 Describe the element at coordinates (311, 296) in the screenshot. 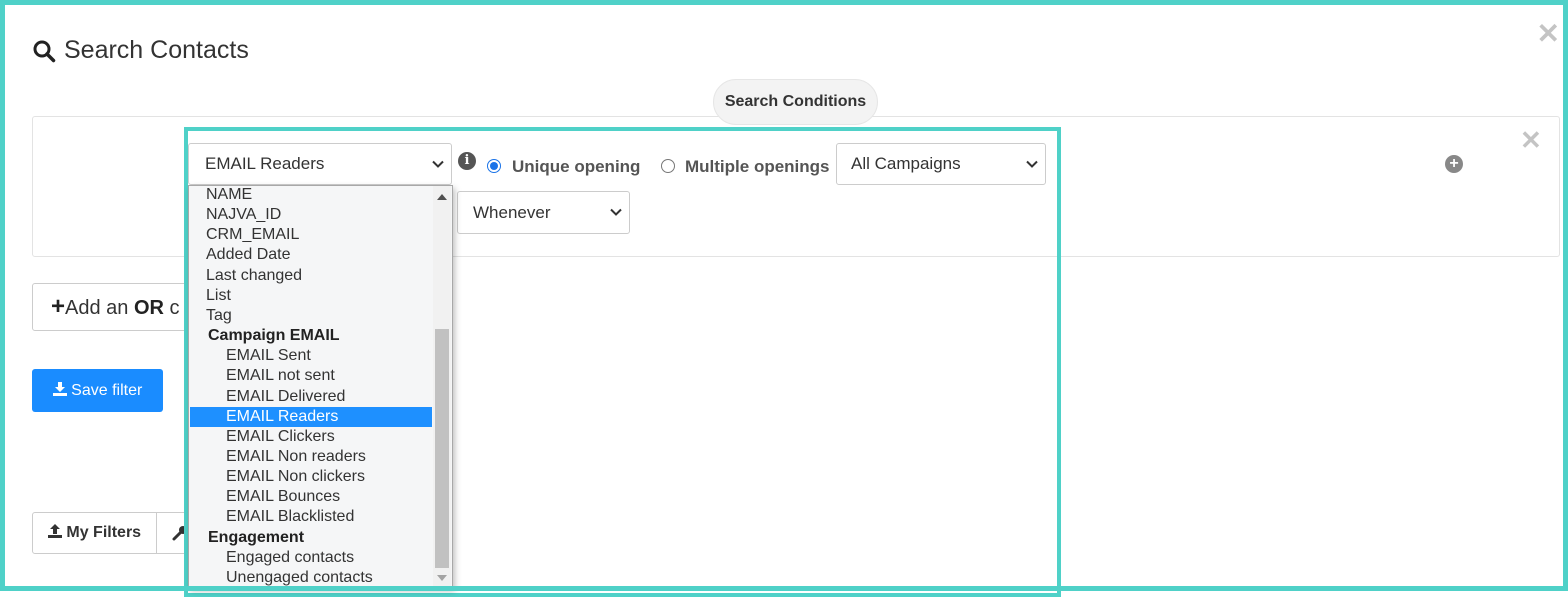

I see `dropdown-option: List` at that location.